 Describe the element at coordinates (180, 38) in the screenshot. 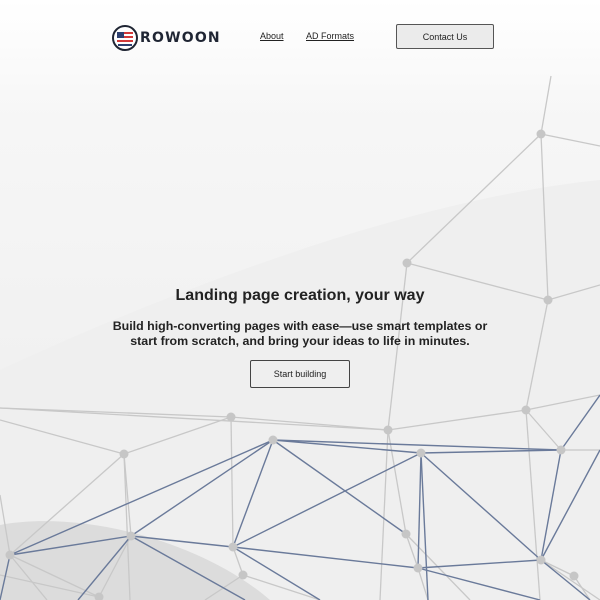

I see `brand-name: ROWOON` at that location.